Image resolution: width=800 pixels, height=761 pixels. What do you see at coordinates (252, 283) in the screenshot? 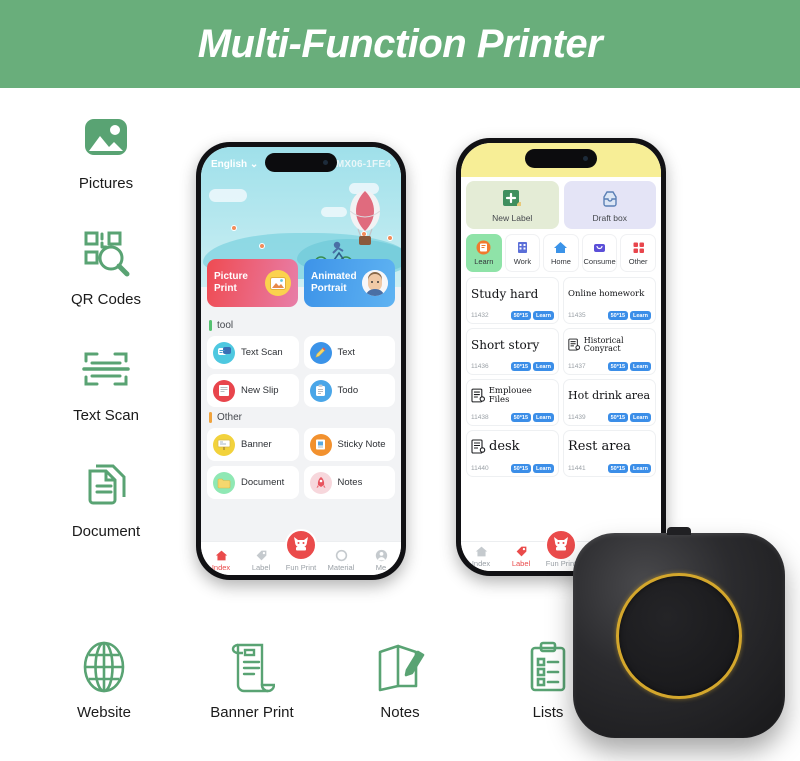
I see `picture-print-card: Picture Print` at bounding box center [252, 283].